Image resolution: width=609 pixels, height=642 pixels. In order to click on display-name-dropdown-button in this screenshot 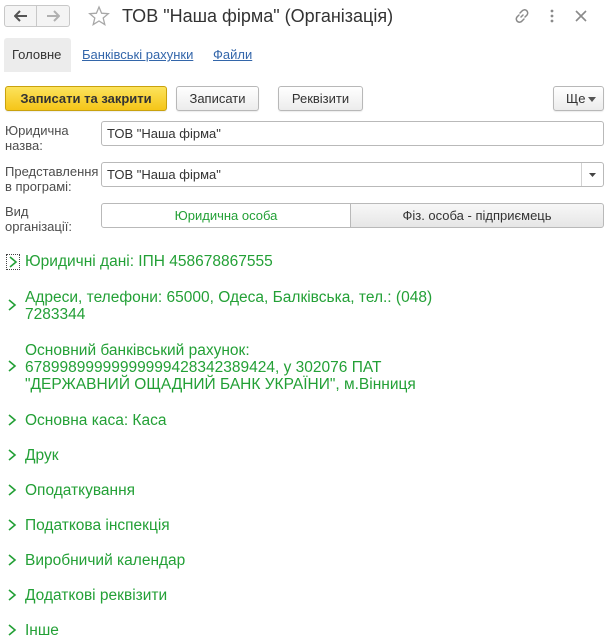, I will do `click(592, 174)`.